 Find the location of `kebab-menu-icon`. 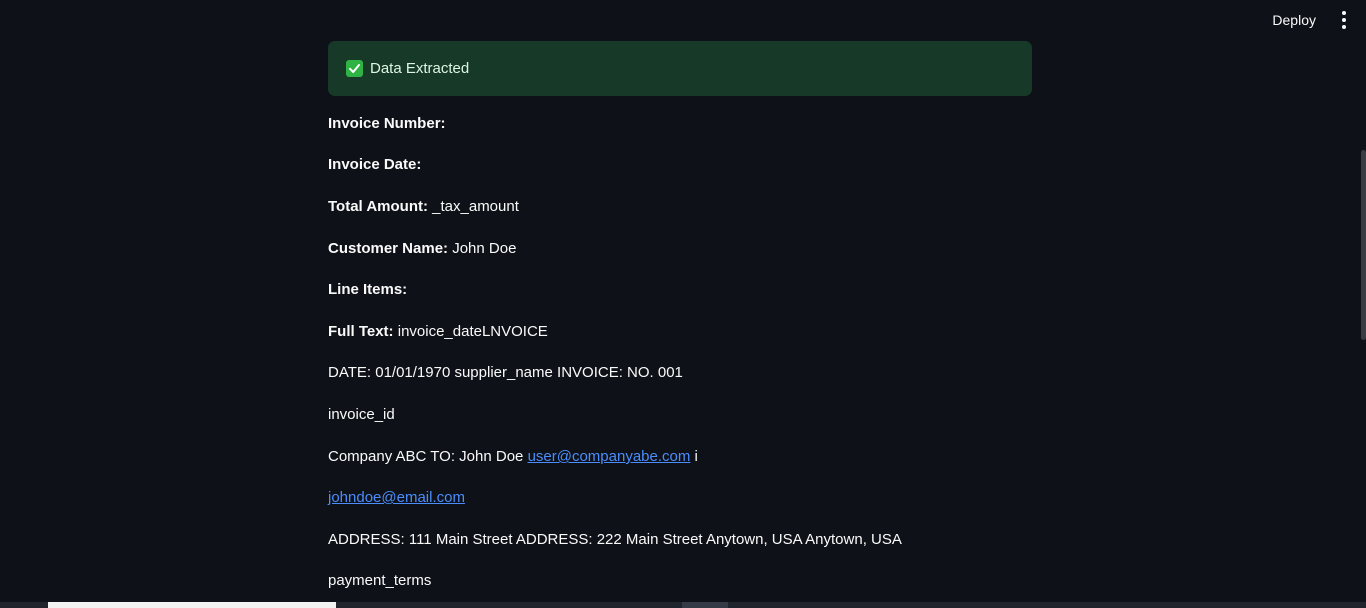

kebab-menu-icon is located at coordinates (1344, 20).